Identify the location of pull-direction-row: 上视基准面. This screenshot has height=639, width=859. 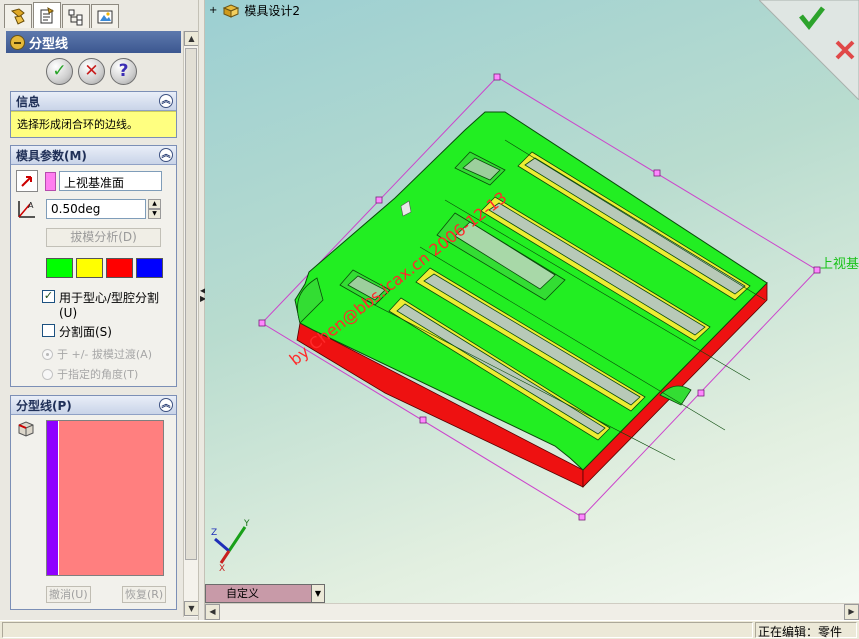
(89, 181).